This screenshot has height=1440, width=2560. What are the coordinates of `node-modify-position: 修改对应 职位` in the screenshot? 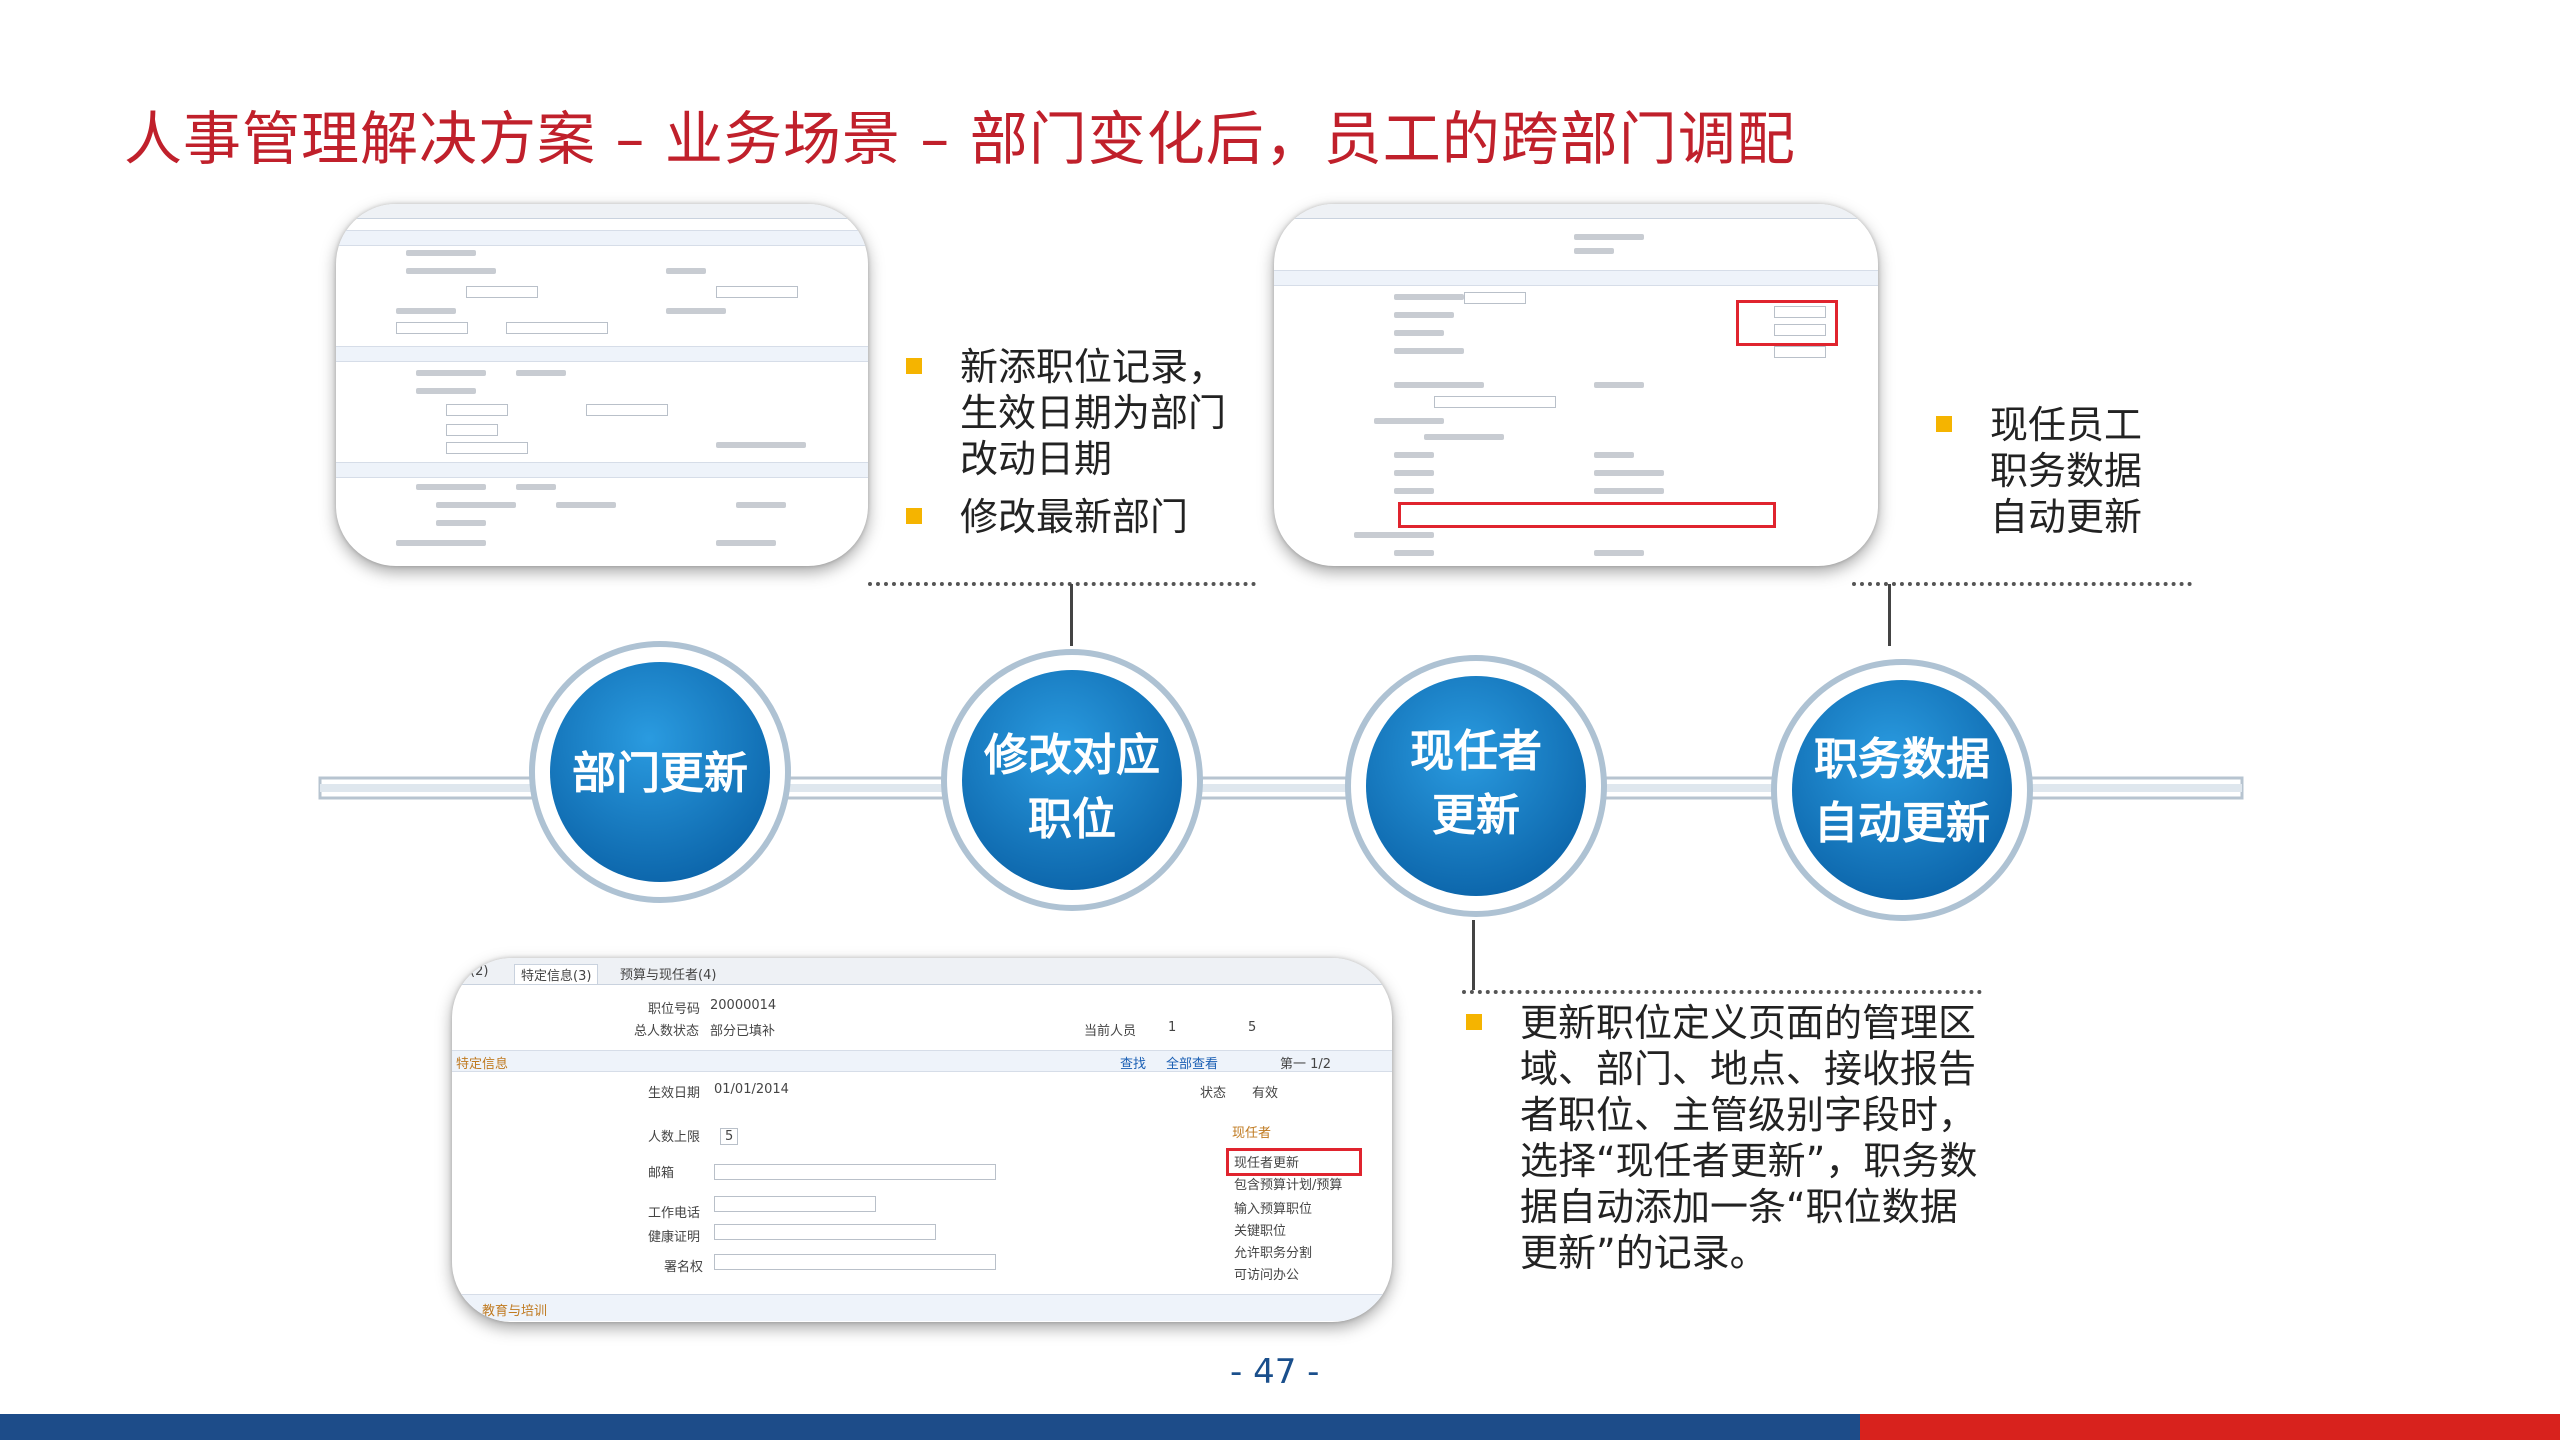 It's located at (1072, 780).